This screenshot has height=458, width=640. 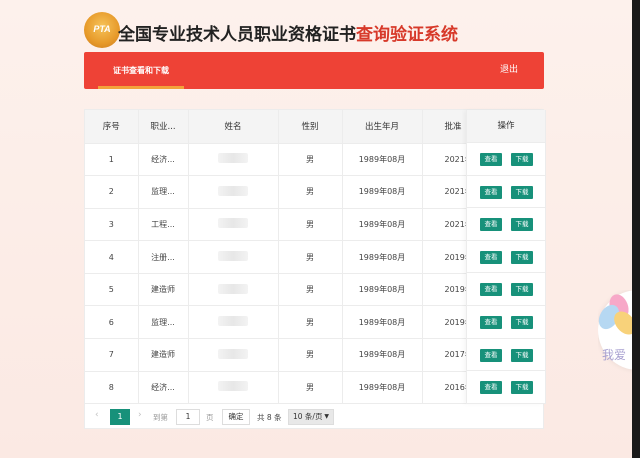 What do you see at coordinates (237, 35) in the screenshot?
I see `title-text: 全国专业技术人员职业资格证书` at bounding box center [237, 35].